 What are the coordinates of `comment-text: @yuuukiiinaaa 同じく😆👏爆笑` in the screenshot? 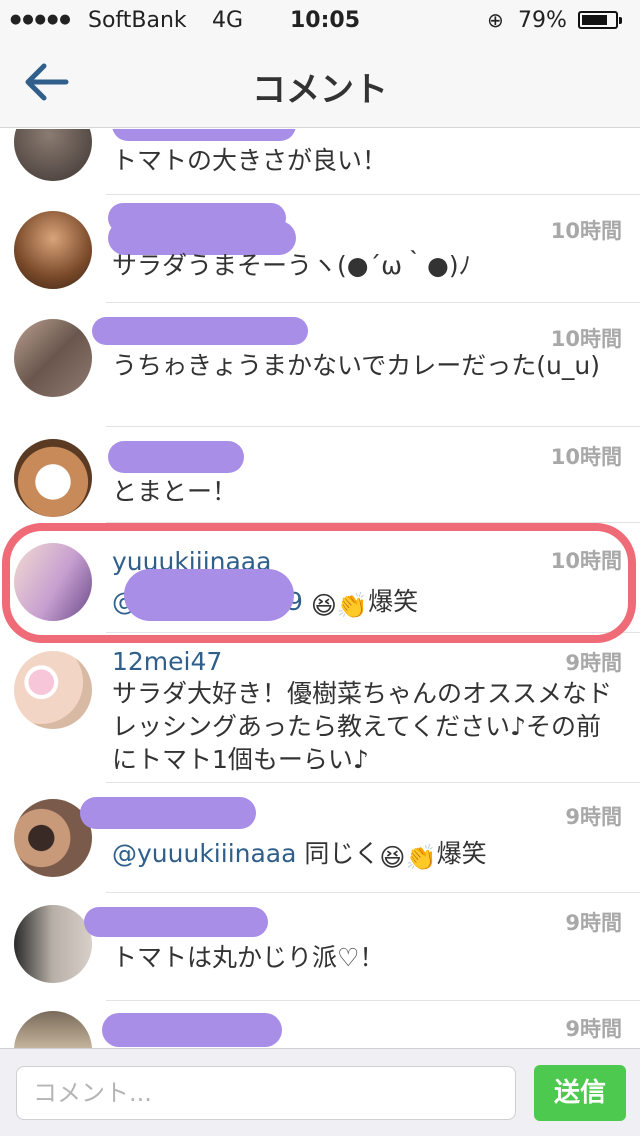 It's located at (362, 855).